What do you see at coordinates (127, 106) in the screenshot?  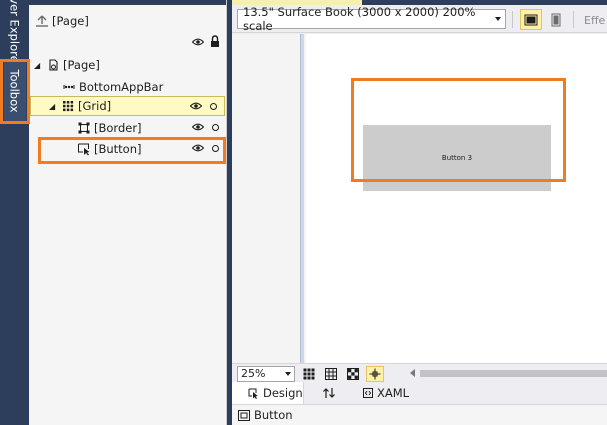 I see `tree-item-grid: ◢ [Grid]` at bounding box center [127, 106].